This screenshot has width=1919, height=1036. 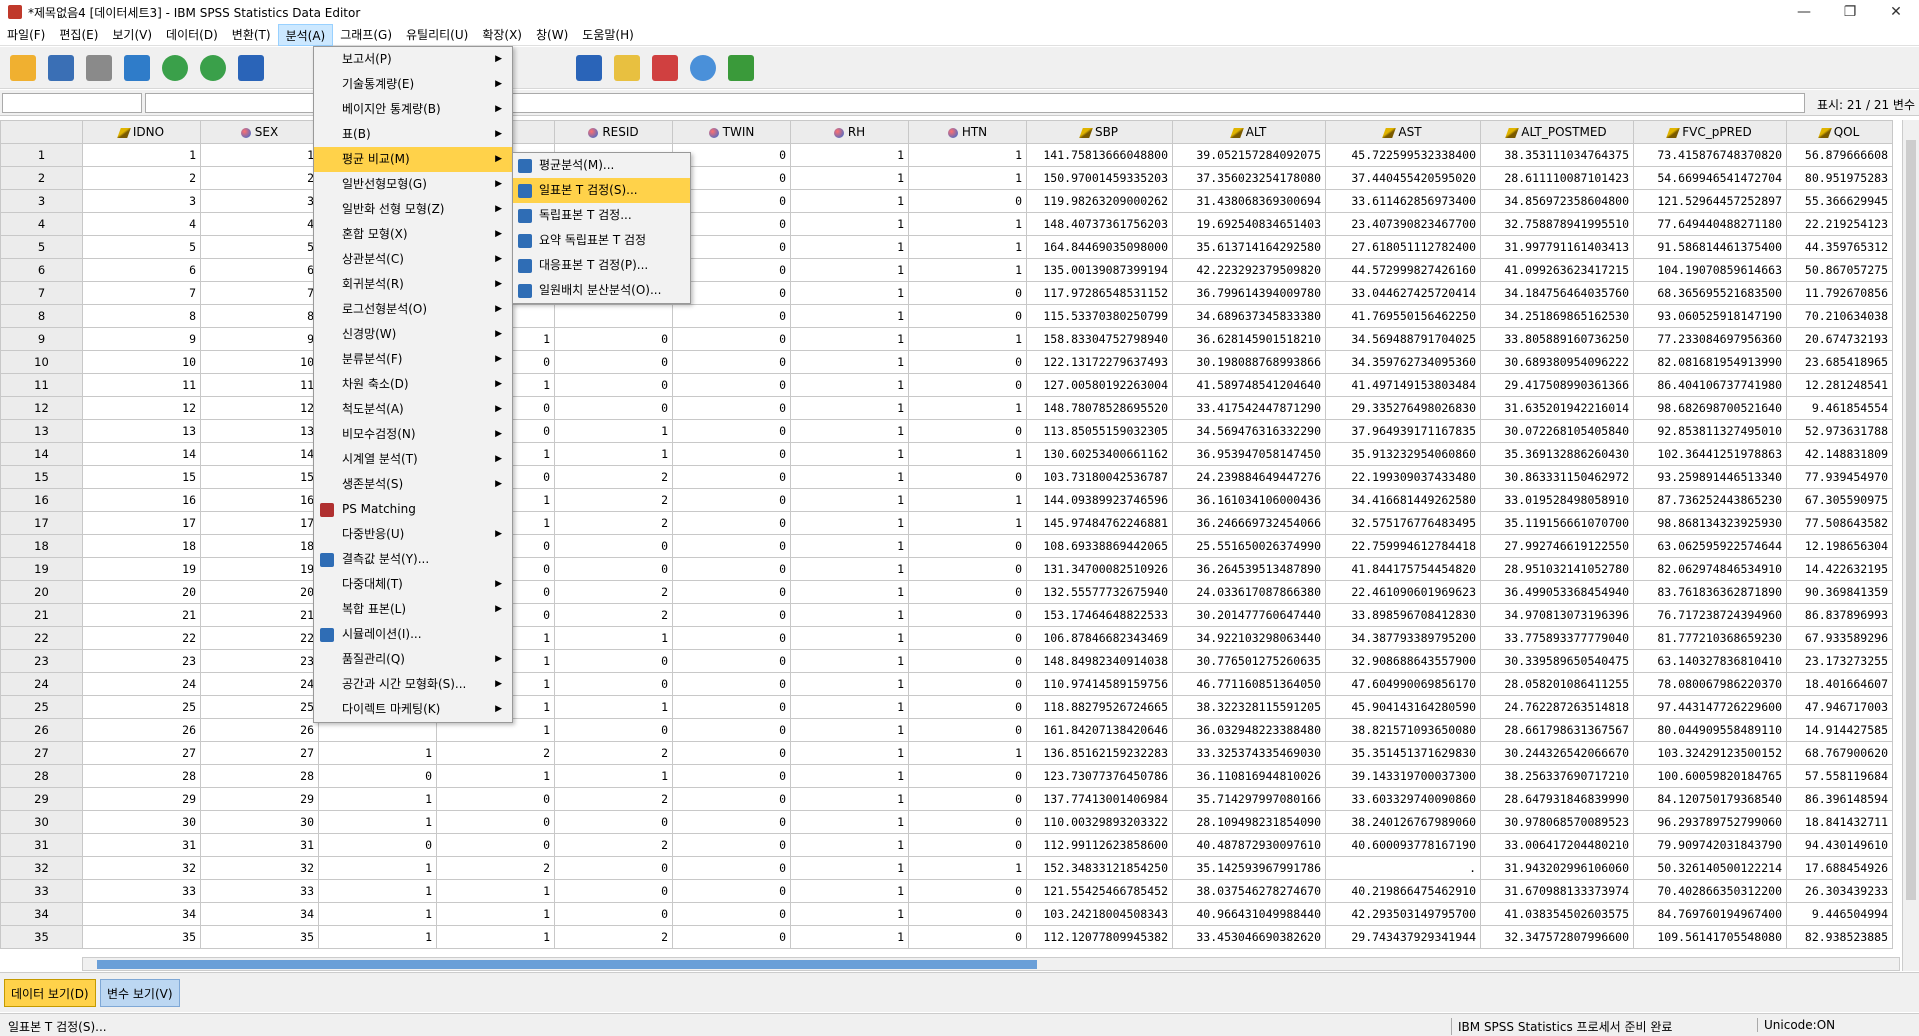 What do you see at coordinates (1710, 891) in the screenshot?
I see `data-cell: 70.402866350312200` at bounding box center [1710, 891].